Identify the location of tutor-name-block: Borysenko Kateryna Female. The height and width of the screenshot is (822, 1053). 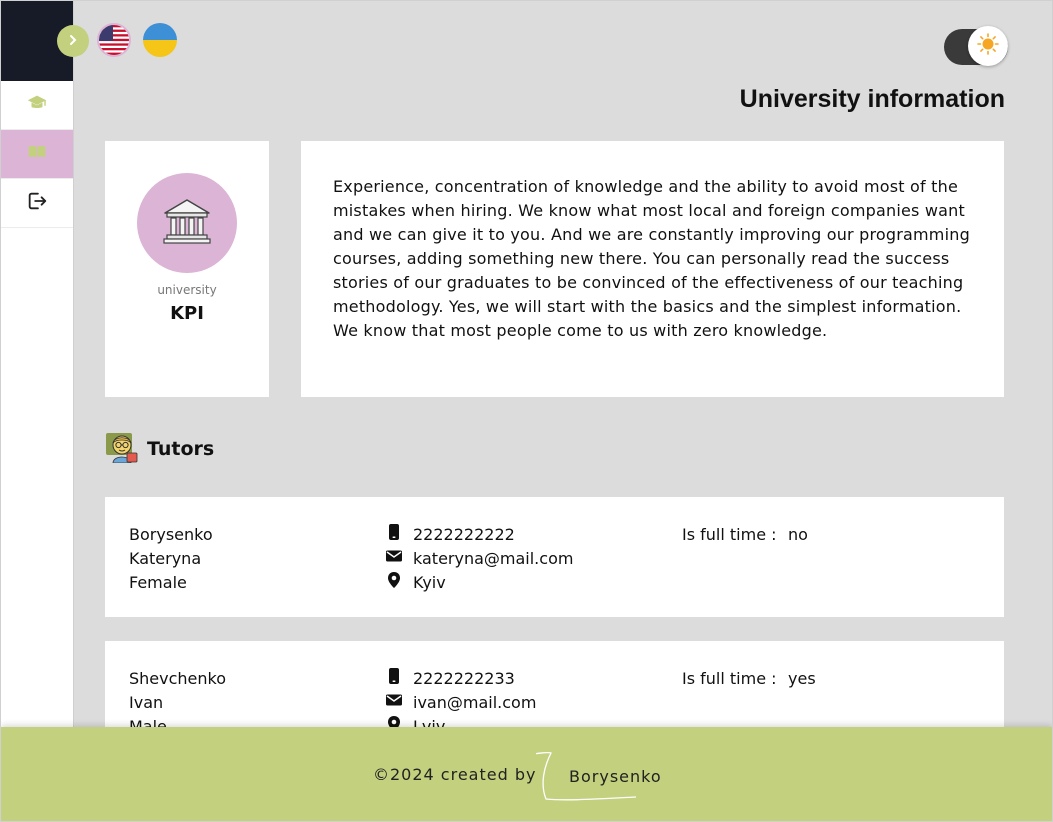
(171, 559).